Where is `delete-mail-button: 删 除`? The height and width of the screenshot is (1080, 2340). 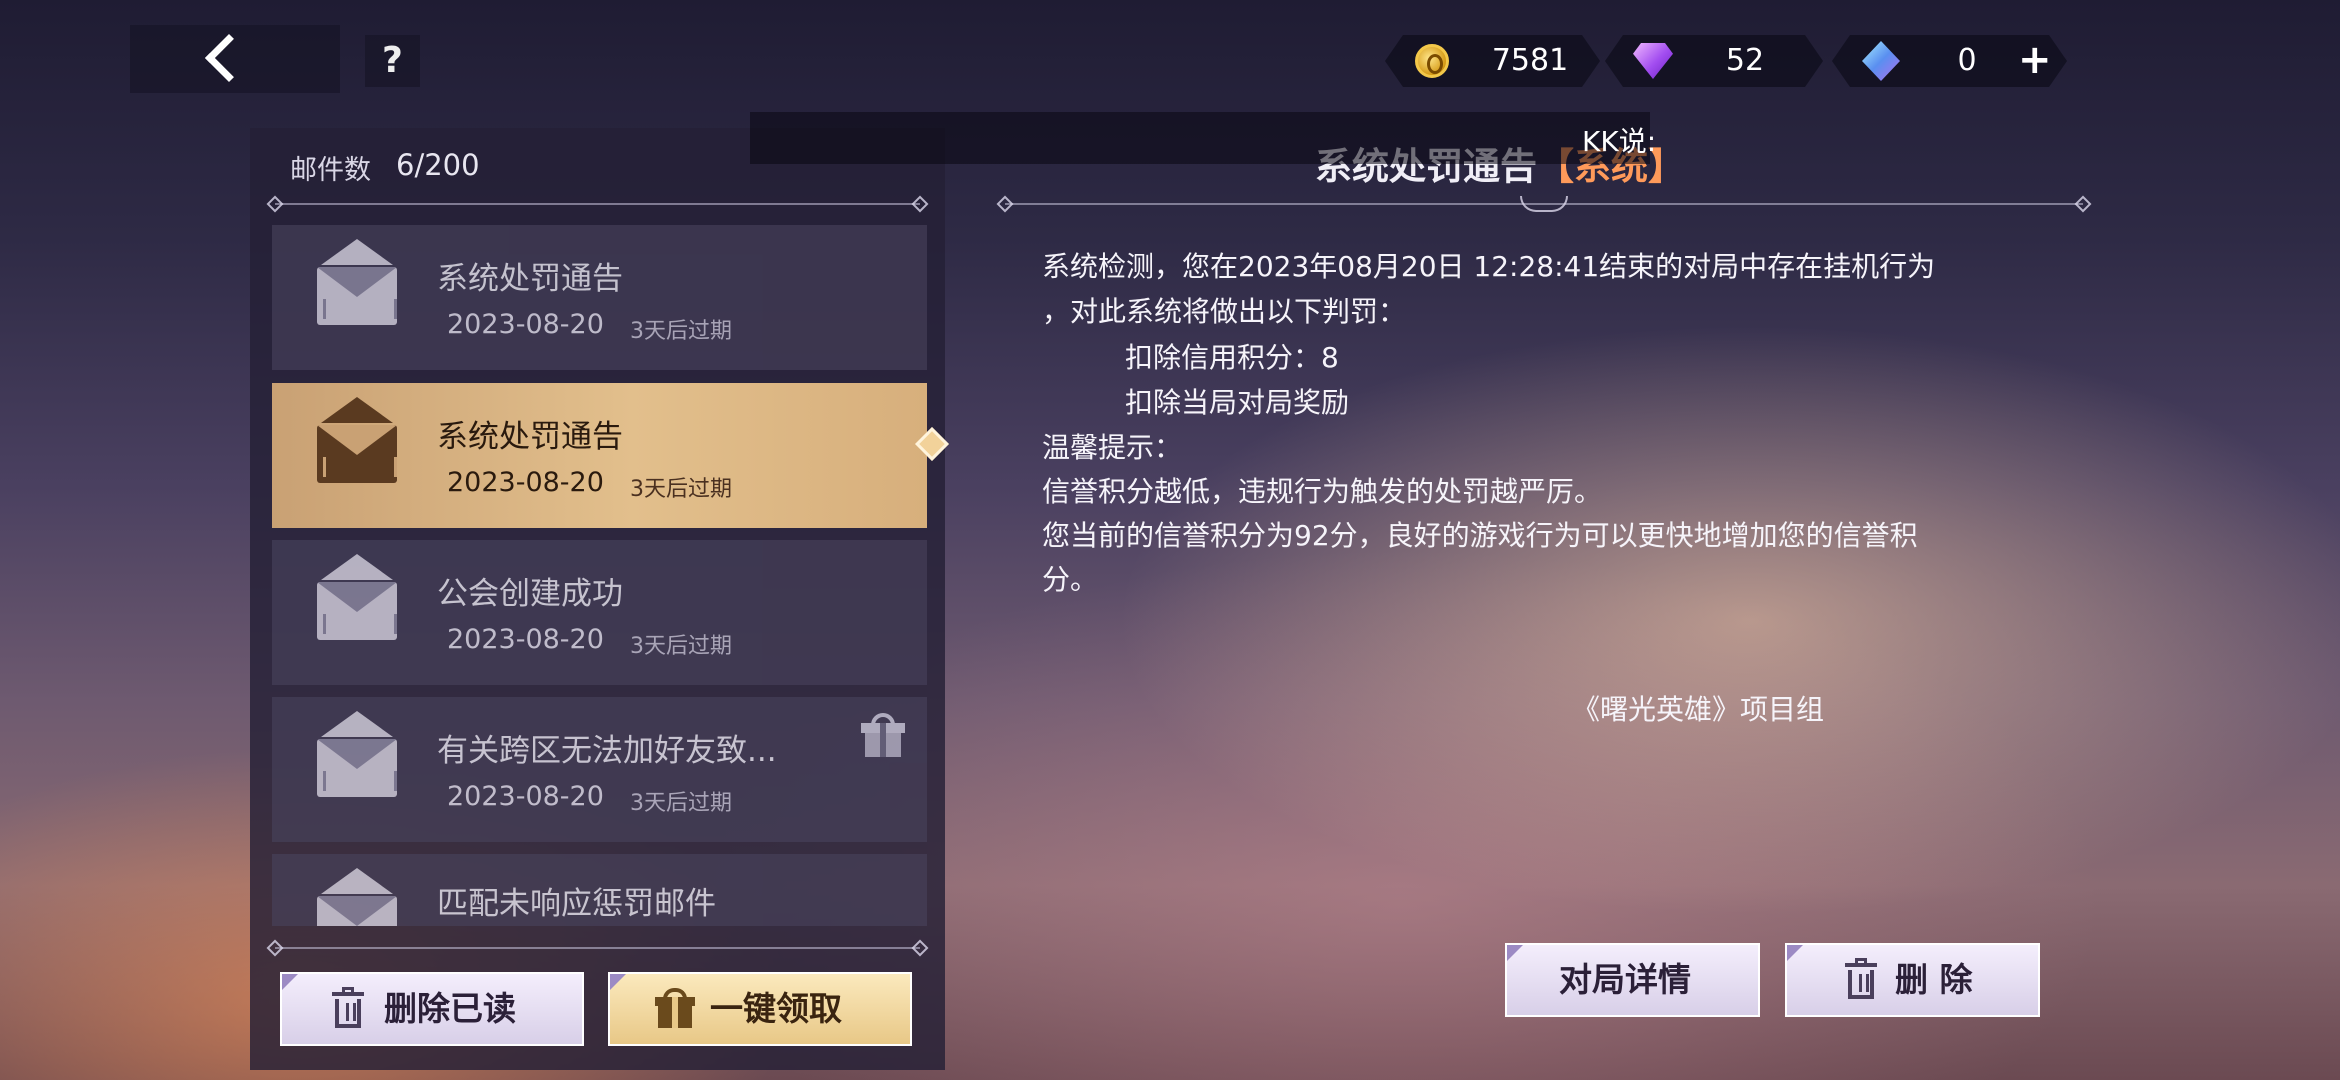 delete-mail-button: 删 除 is located at coordinates (1912, 980).